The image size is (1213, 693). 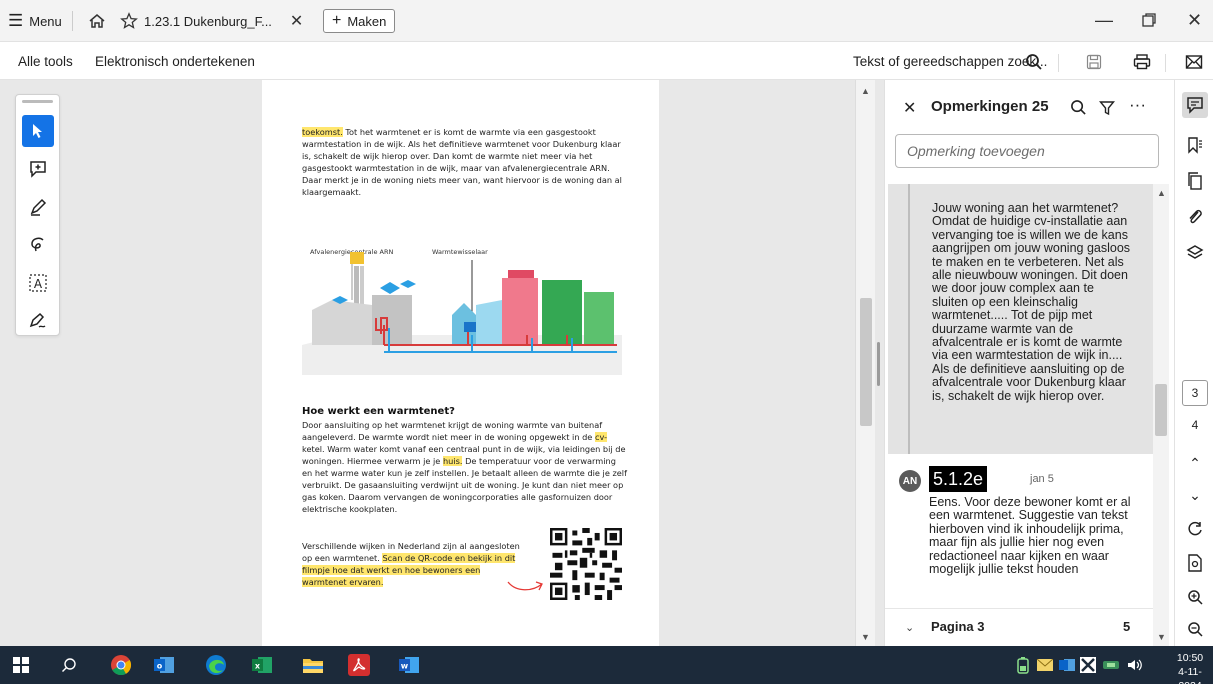 What do you see at coordinates (121, 665) in the screenshot?
I see `chrome-icon` at bounding box center [121, 665].